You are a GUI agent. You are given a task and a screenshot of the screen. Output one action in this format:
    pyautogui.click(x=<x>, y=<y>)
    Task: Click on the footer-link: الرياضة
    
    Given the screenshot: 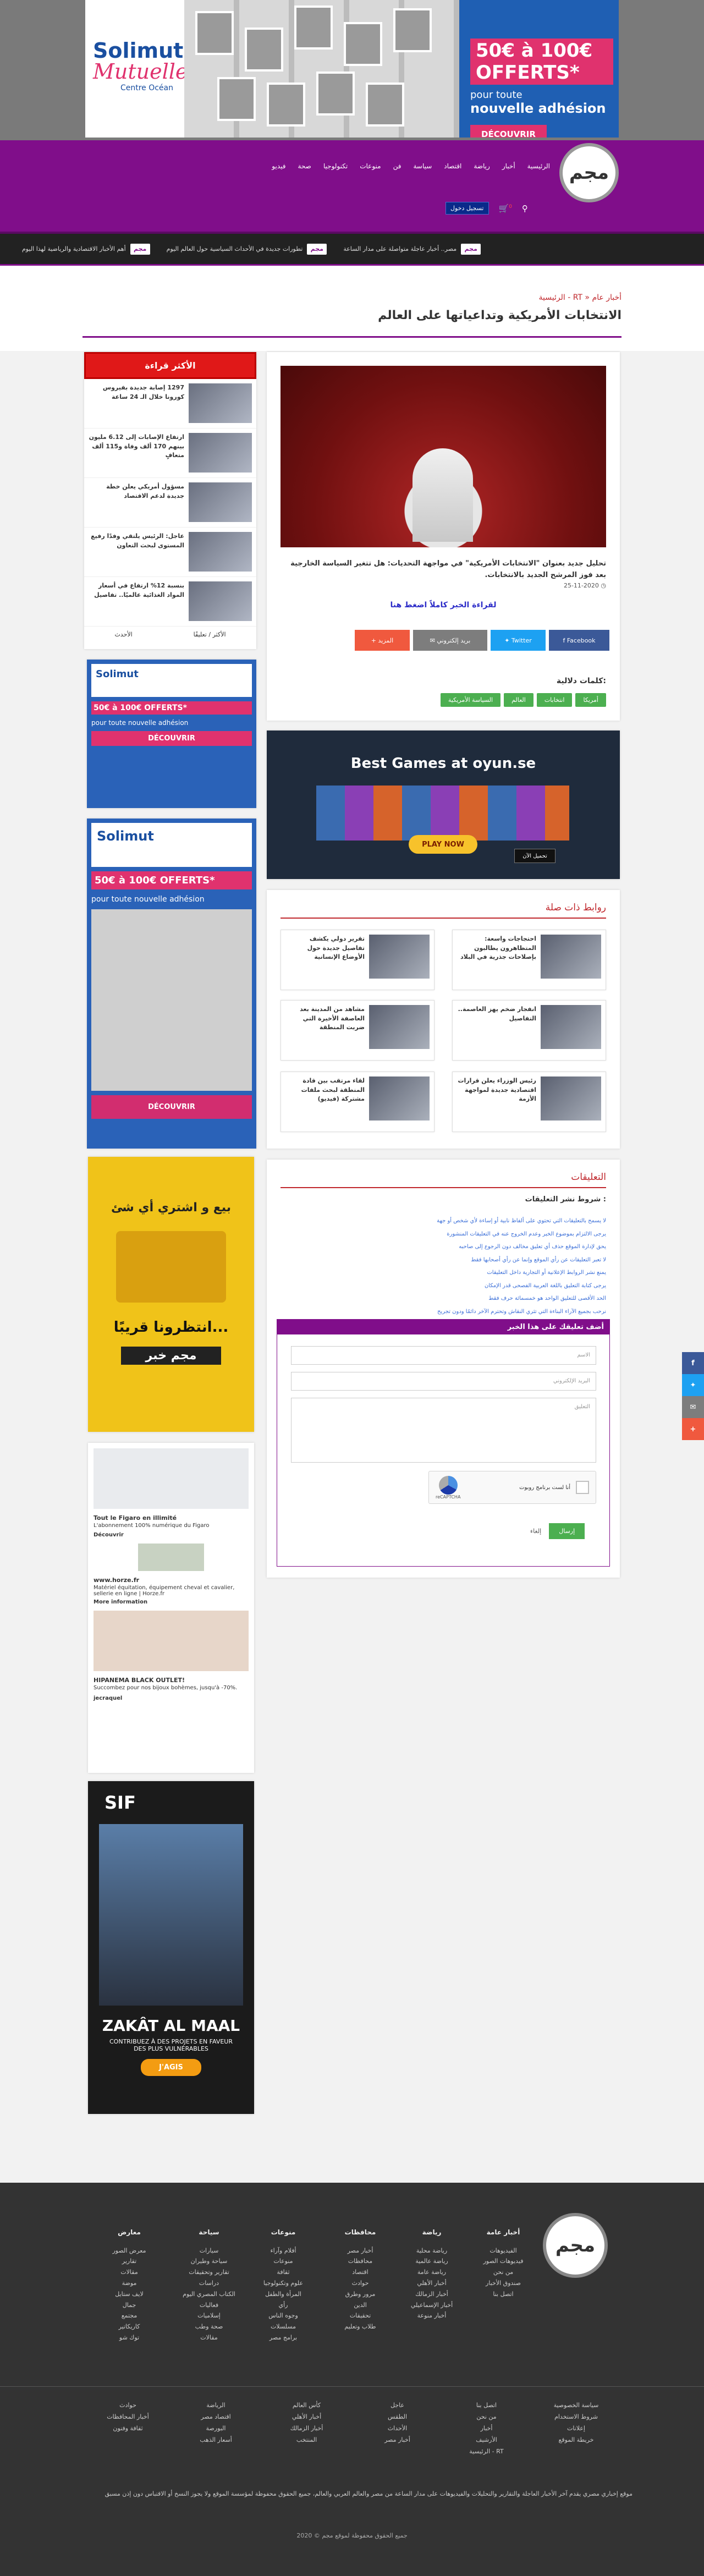 What is the action you would take?
    pyautogui.click(x=216, y=2406)
    